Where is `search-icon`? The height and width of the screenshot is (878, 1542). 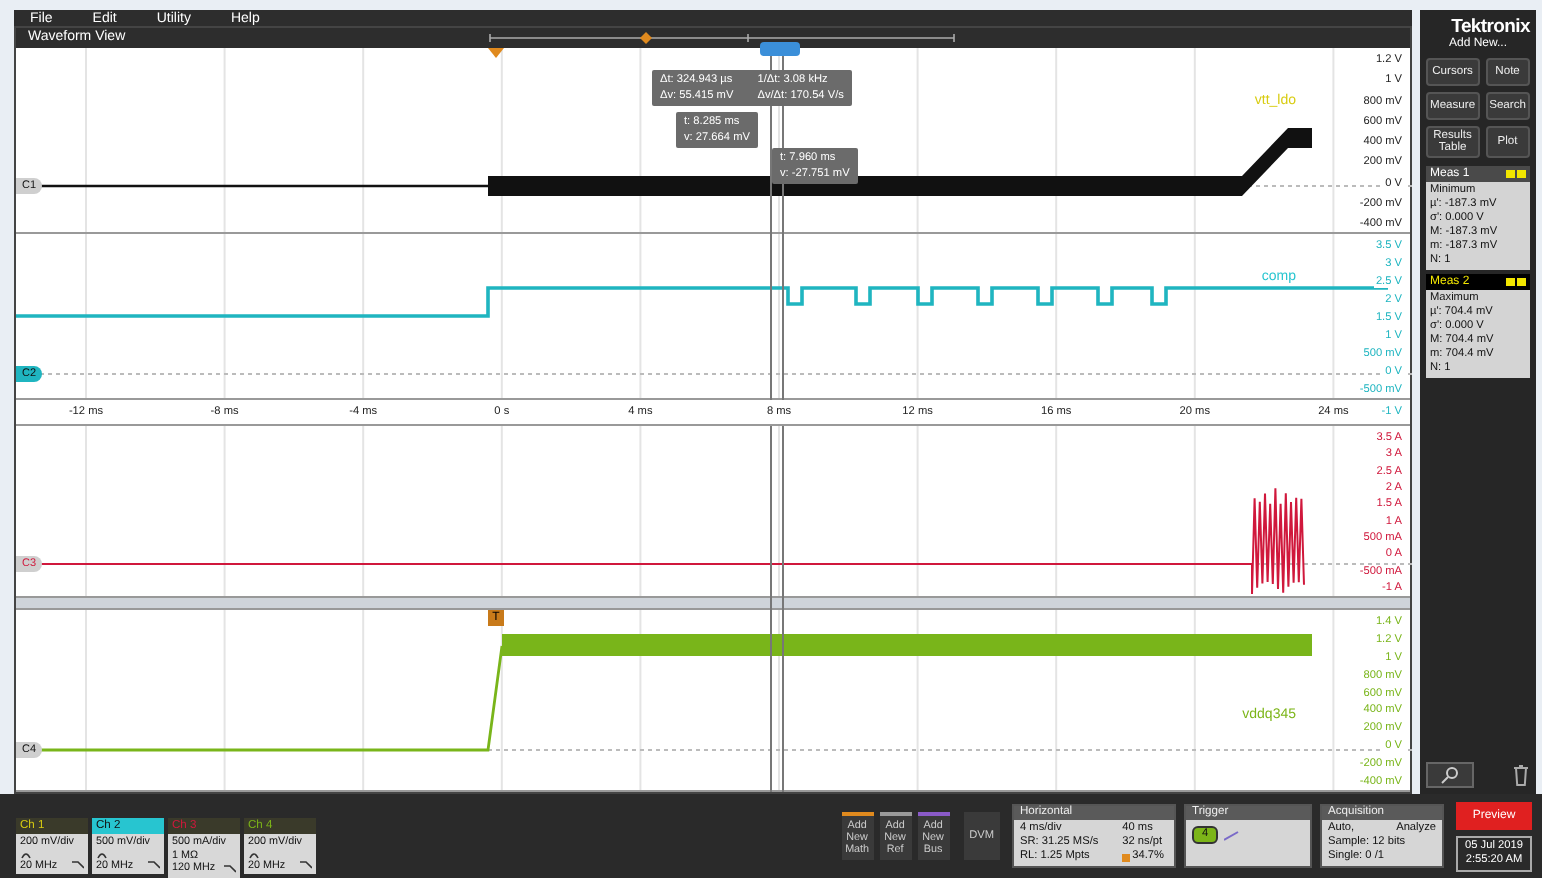 search-icon is located at coordinates (1450, 775).